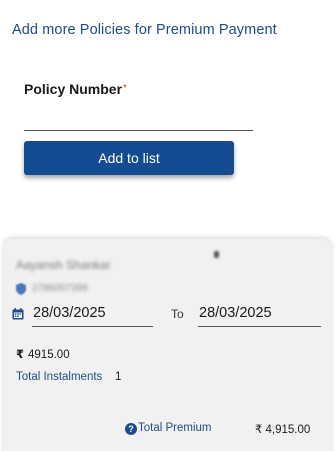 The image size is (335, 451). I want to click on total-premium-value: ₹ 4,915.00, so click(283, 430).